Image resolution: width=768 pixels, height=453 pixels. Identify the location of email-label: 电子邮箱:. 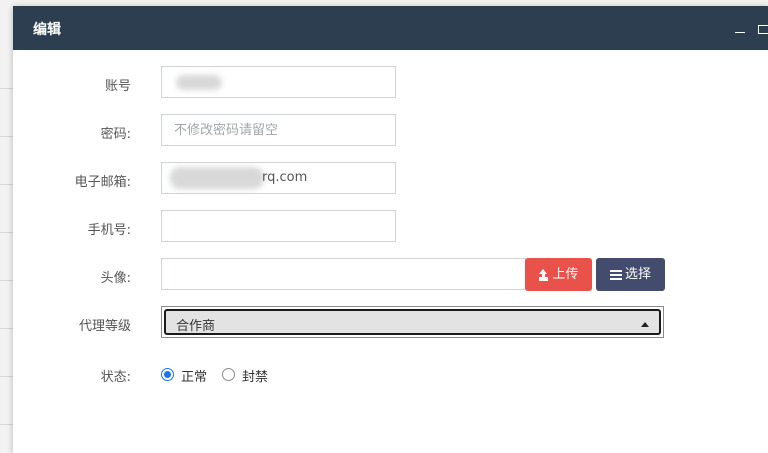
(102, 182).